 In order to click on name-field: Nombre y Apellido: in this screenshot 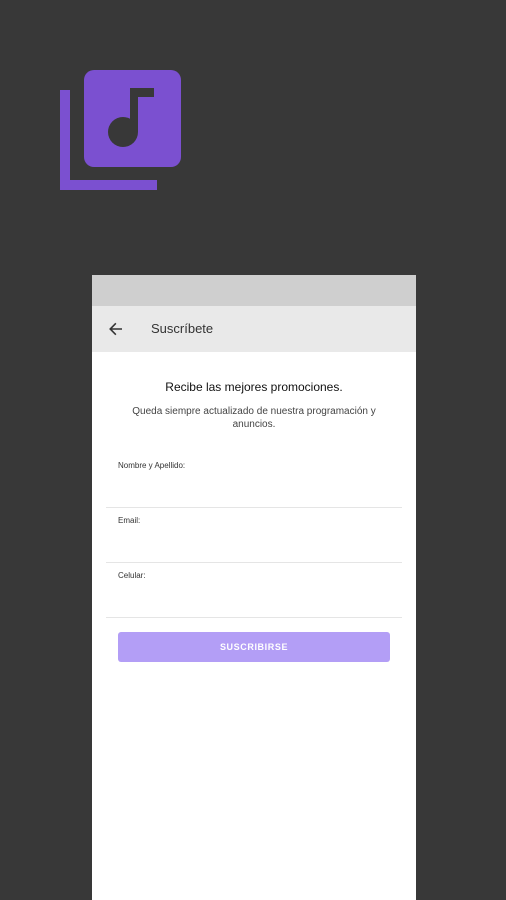, I will do `click(254, 480)`.